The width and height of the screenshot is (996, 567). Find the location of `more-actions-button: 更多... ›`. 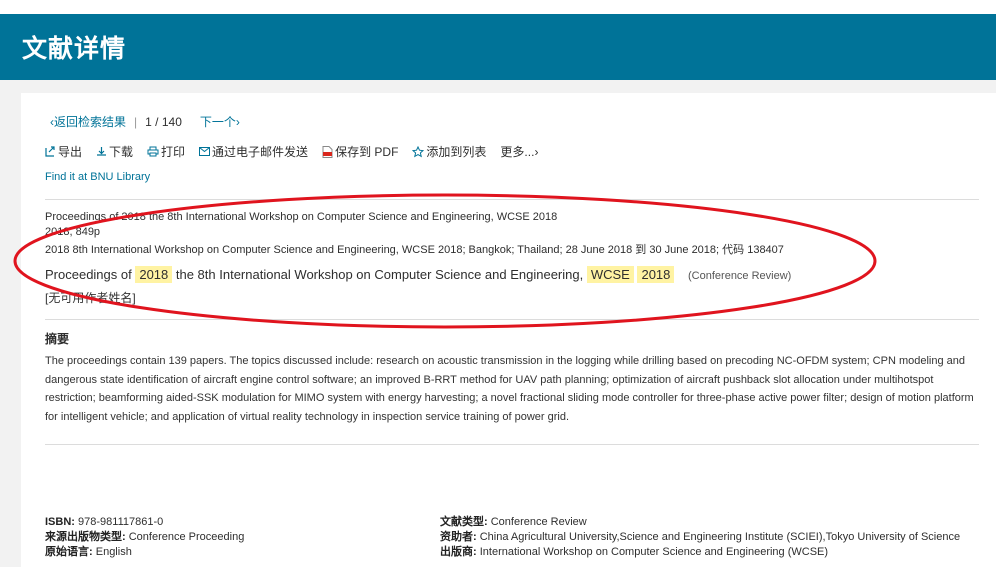

more-actions-button: 更多... › is located at coordinates (519, 151).